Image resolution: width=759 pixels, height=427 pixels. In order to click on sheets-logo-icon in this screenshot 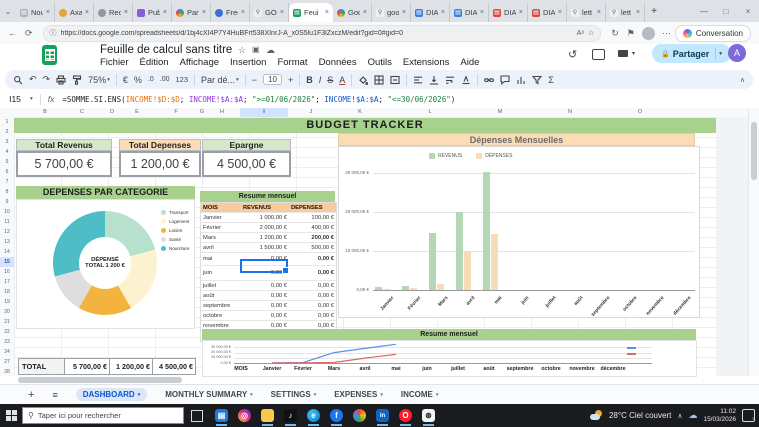, I will do `click(49, 55)`.